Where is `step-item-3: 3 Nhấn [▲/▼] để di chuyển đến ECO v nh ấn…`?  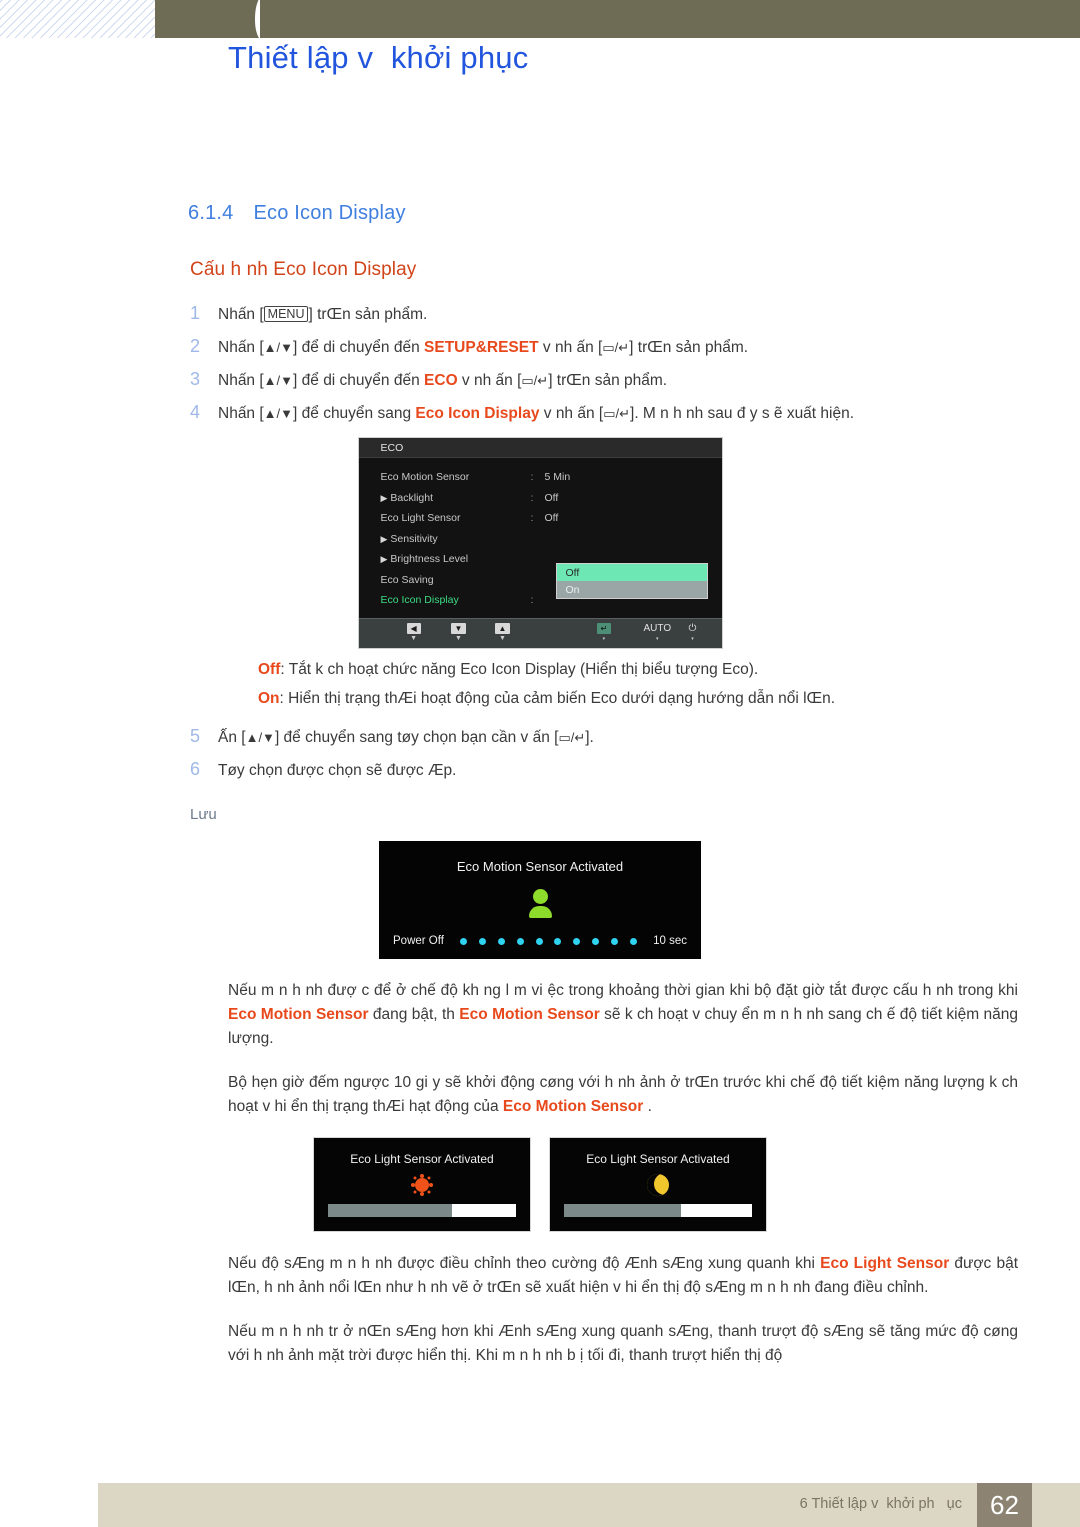 step-item-3: 3 Nhấn [▲/▼] để di chuyển đến ECO v nh ấn… is located at coordinates (635, 379).